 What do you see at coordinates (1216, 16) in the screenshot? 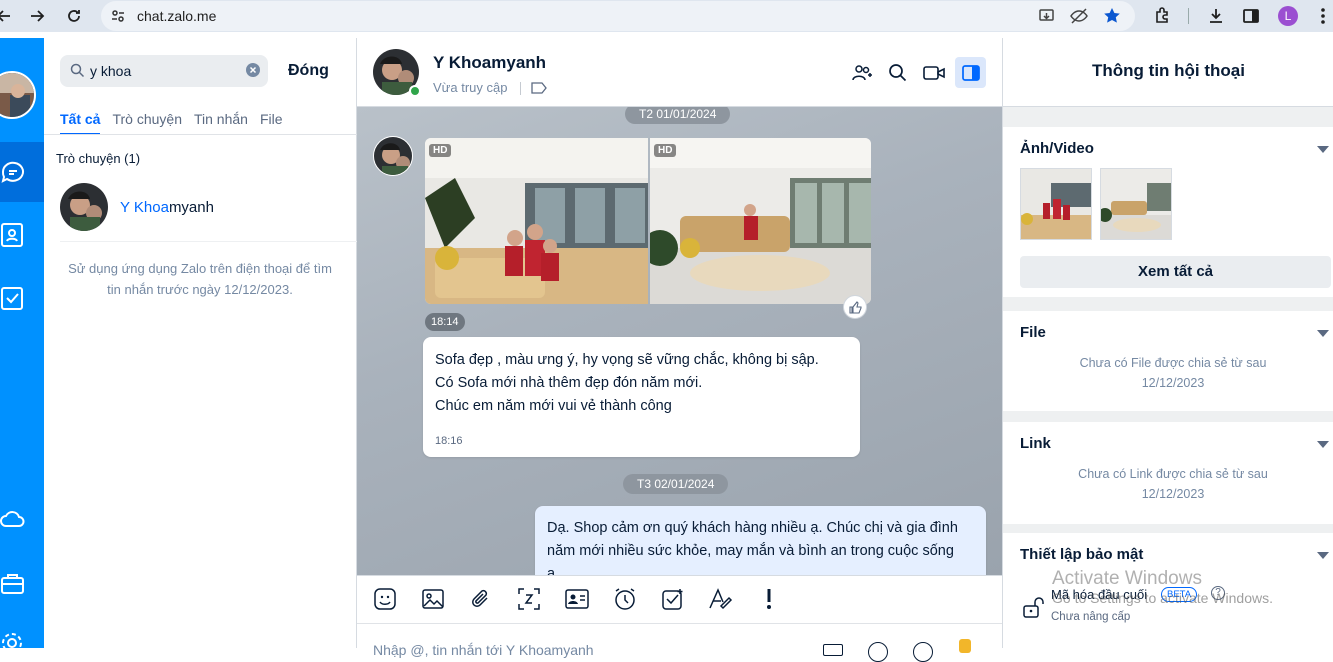
I see `download-icon` at bounding box center [1216, 16].